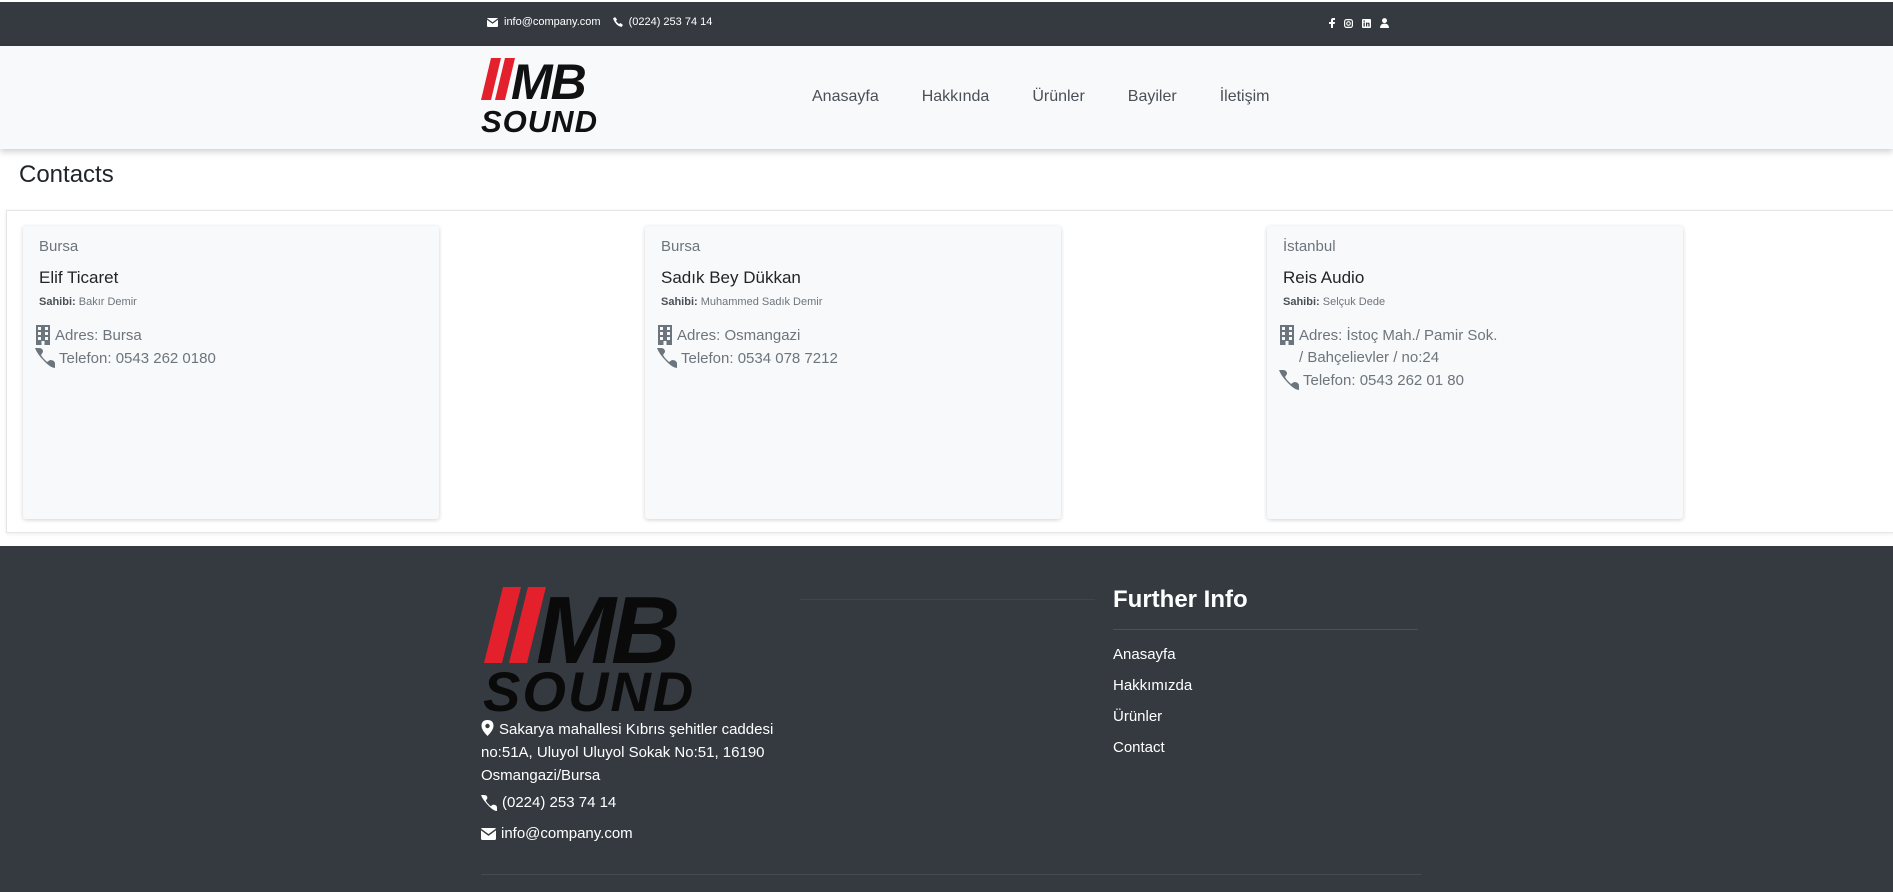 Image resolution: width=1893 pixels, height=892 pixels. I want to click on footer-logo: MB SOUND, so click(633, 650).